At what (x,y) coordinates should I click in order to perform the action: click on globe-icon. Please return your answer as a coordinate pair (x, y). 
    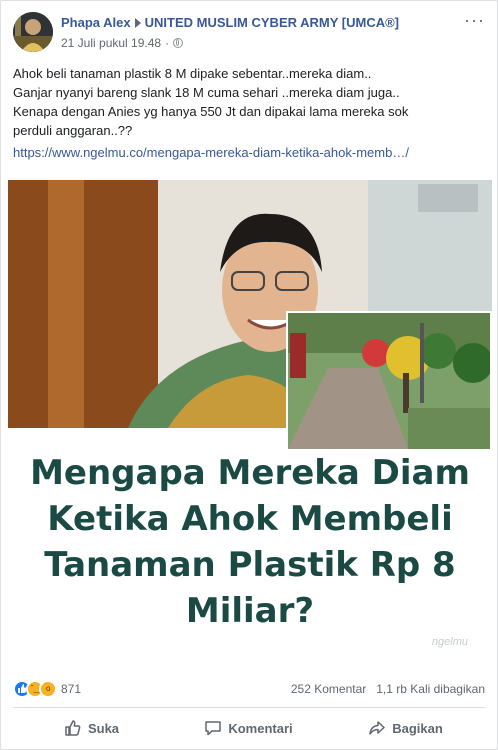
    Looking at the image, I should click on (178, 43).